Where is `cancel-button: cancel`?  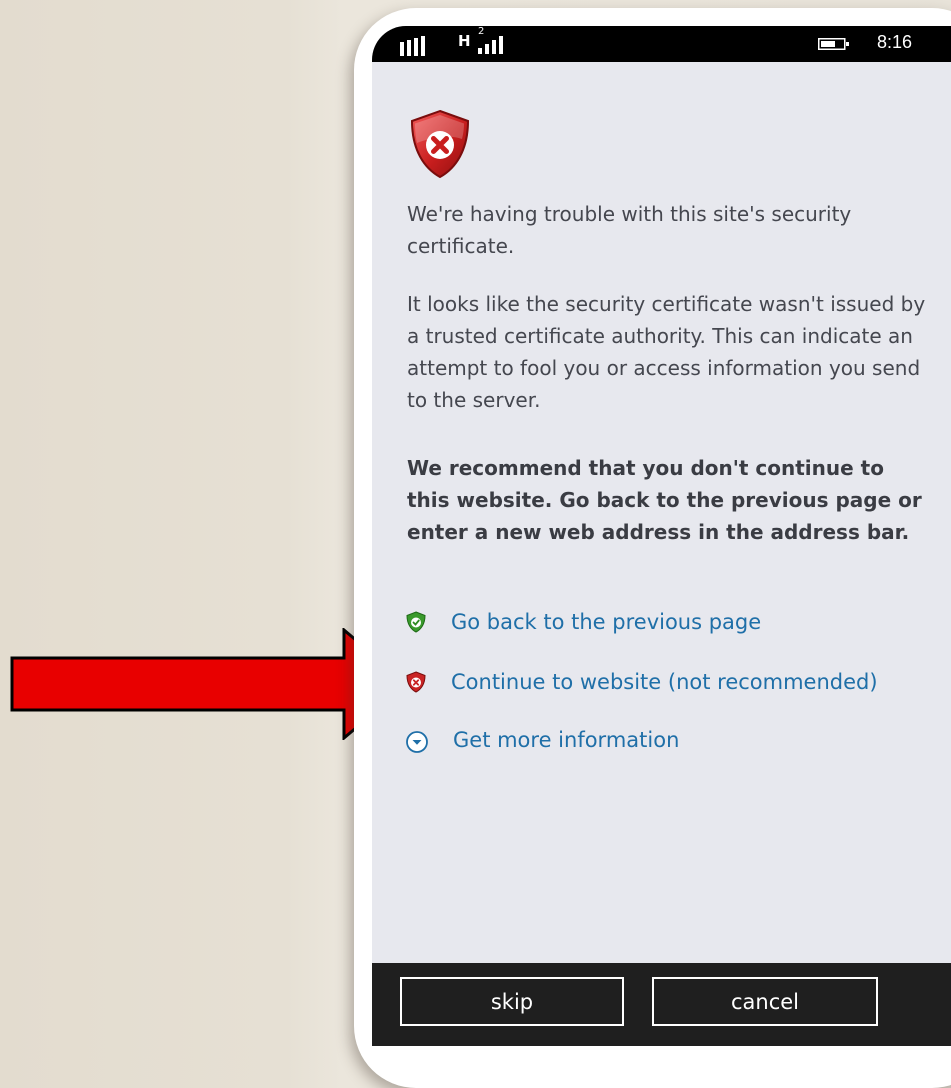 cancel-button: cancel is located at coordinates (765, 1001).